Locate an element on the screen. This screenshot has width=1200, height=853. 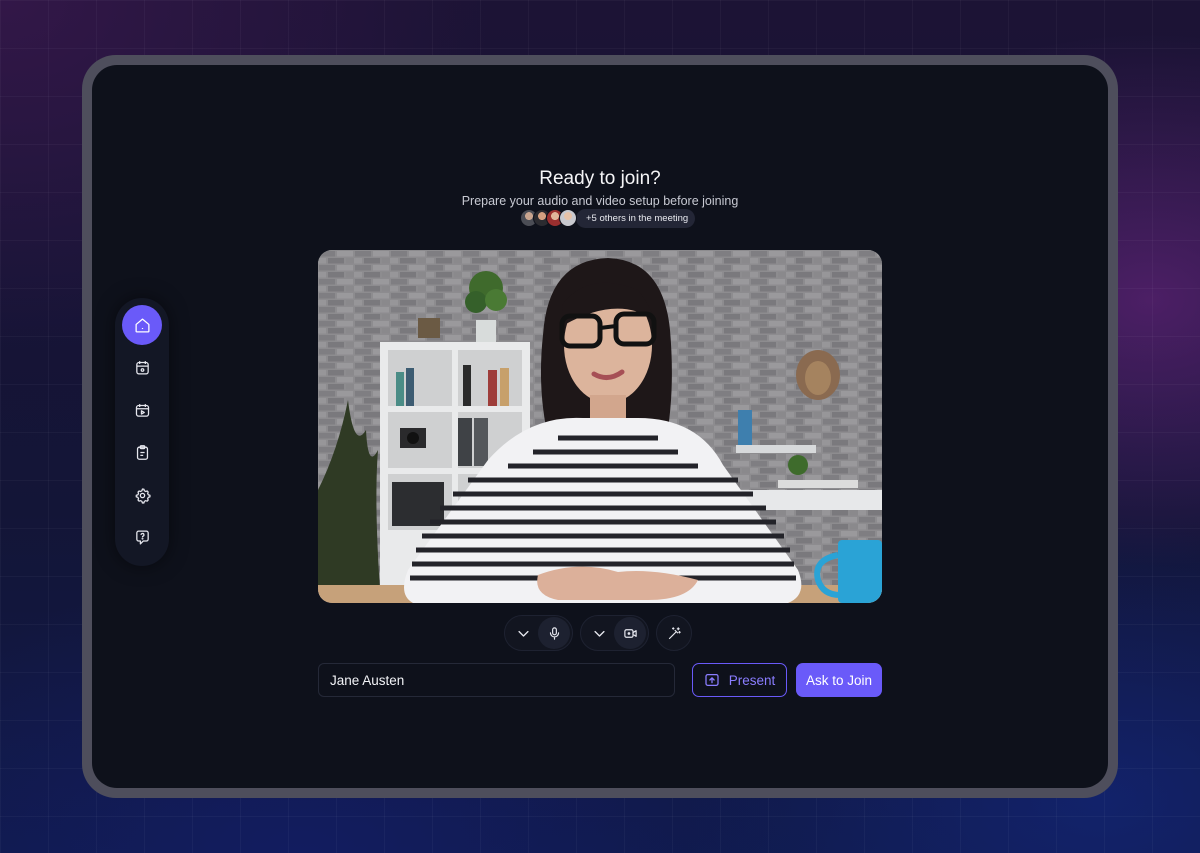
clipboard-icon is located at coordinates (142, 452).